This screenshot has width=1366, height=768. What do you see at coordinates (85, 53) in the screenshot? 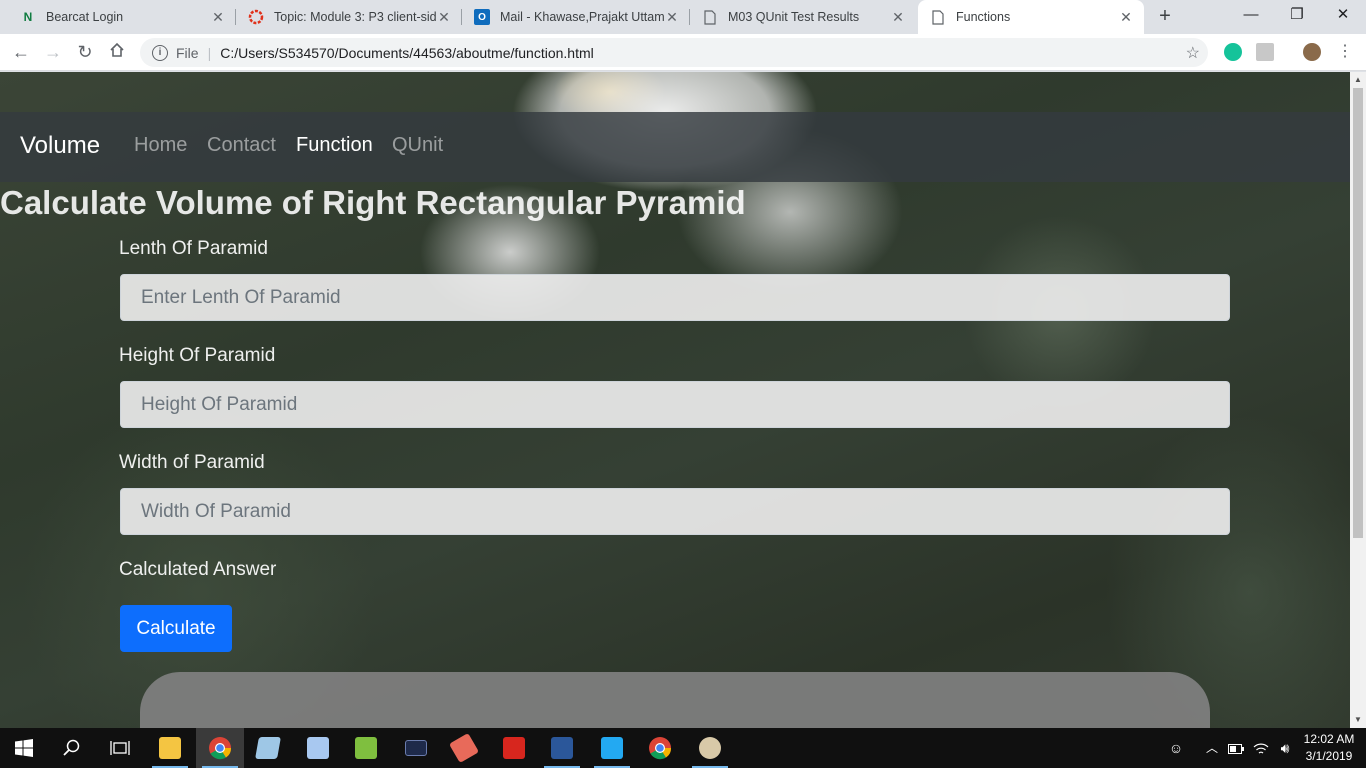
I see `reload-icon: ↻` at bounding box center [85, 53].